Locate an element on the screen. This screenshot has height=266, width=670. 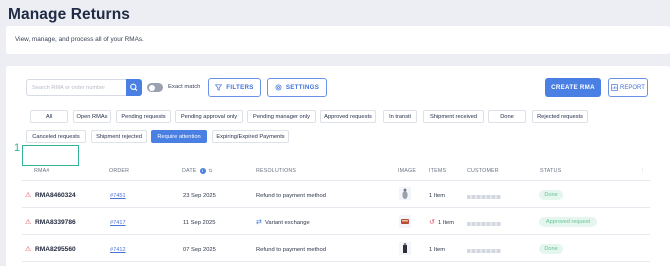
gear-icon is located at coordinates (278, 87).